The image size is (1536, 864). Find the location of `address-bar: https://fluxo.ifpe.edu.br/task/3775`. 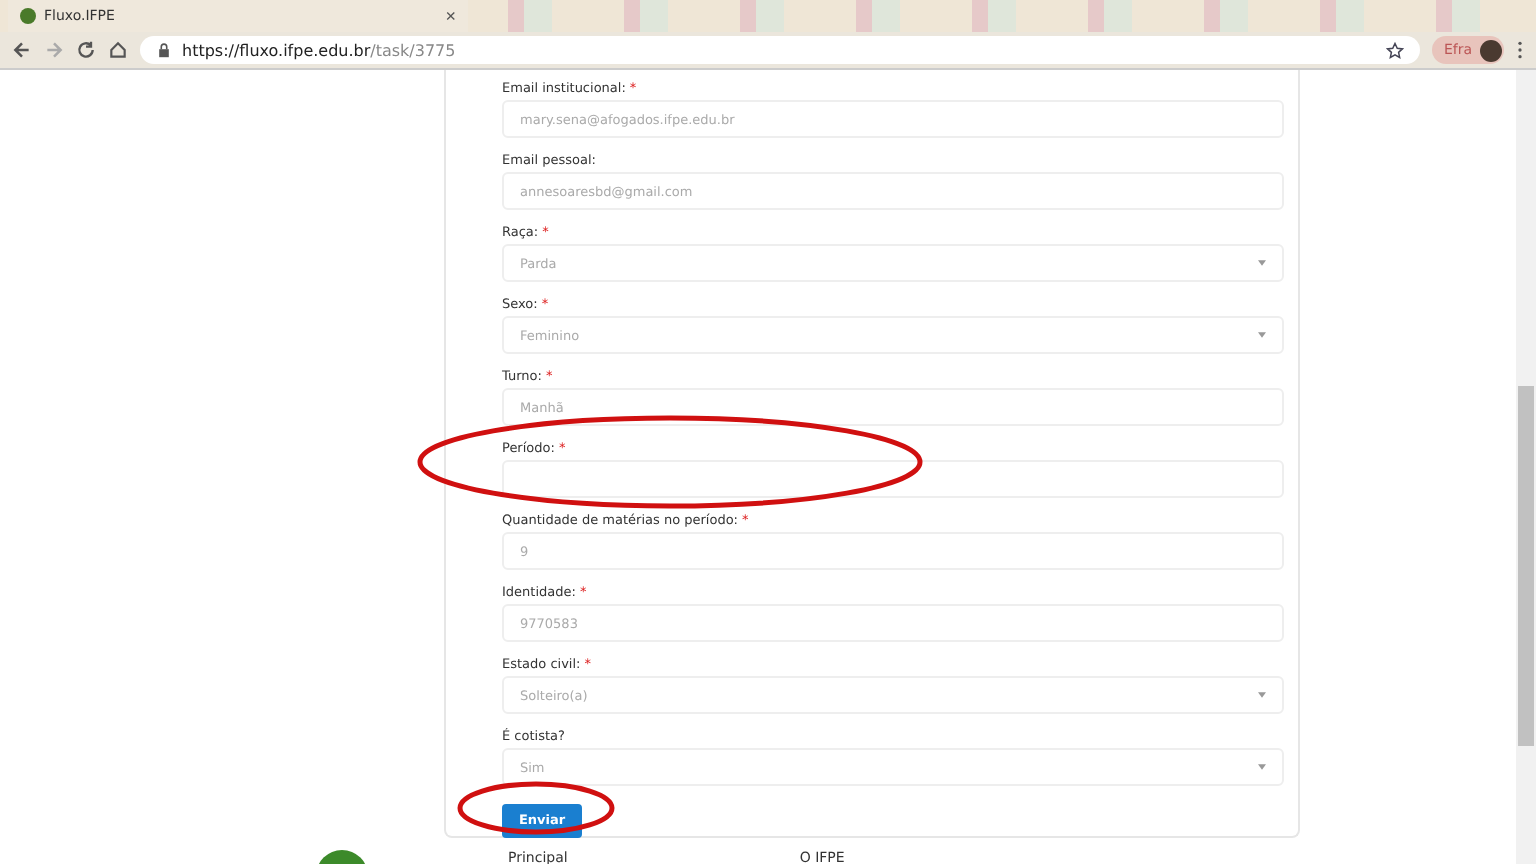

address-bar: https://fluxo.ifpe.edu.br/task/3775 is located at coordinates (780, 50).